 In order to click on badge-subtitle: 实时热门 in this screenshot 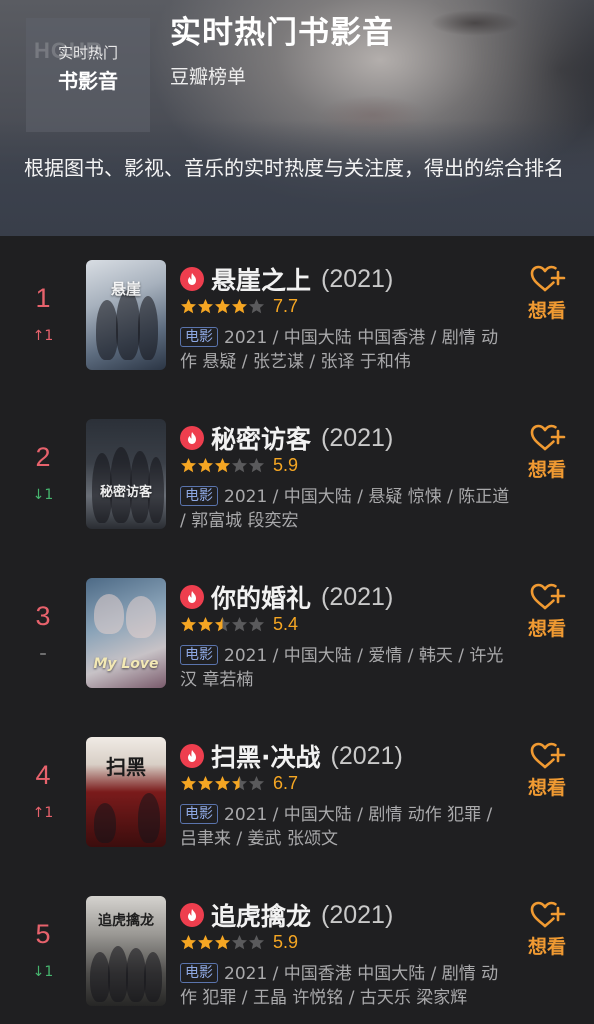, I will do `click(87, 53)`.